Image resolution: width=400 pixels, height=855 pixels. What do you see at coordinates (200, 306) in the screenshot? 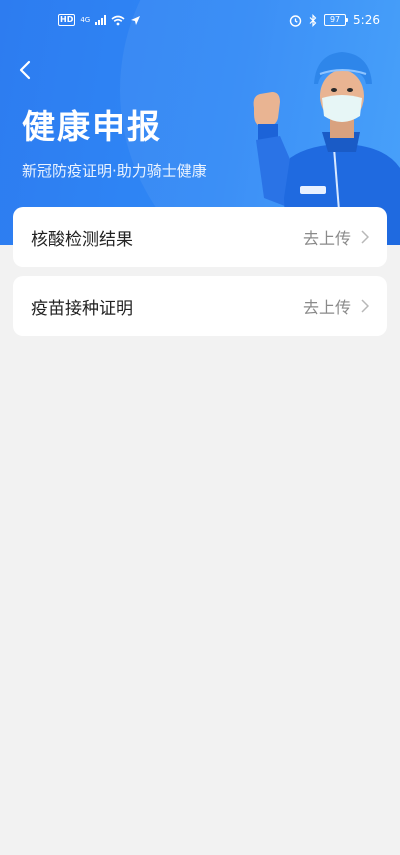
I see `vaccination-certificate-item: 疫苗接种证明 去上传` at bounding box center [200, 306].